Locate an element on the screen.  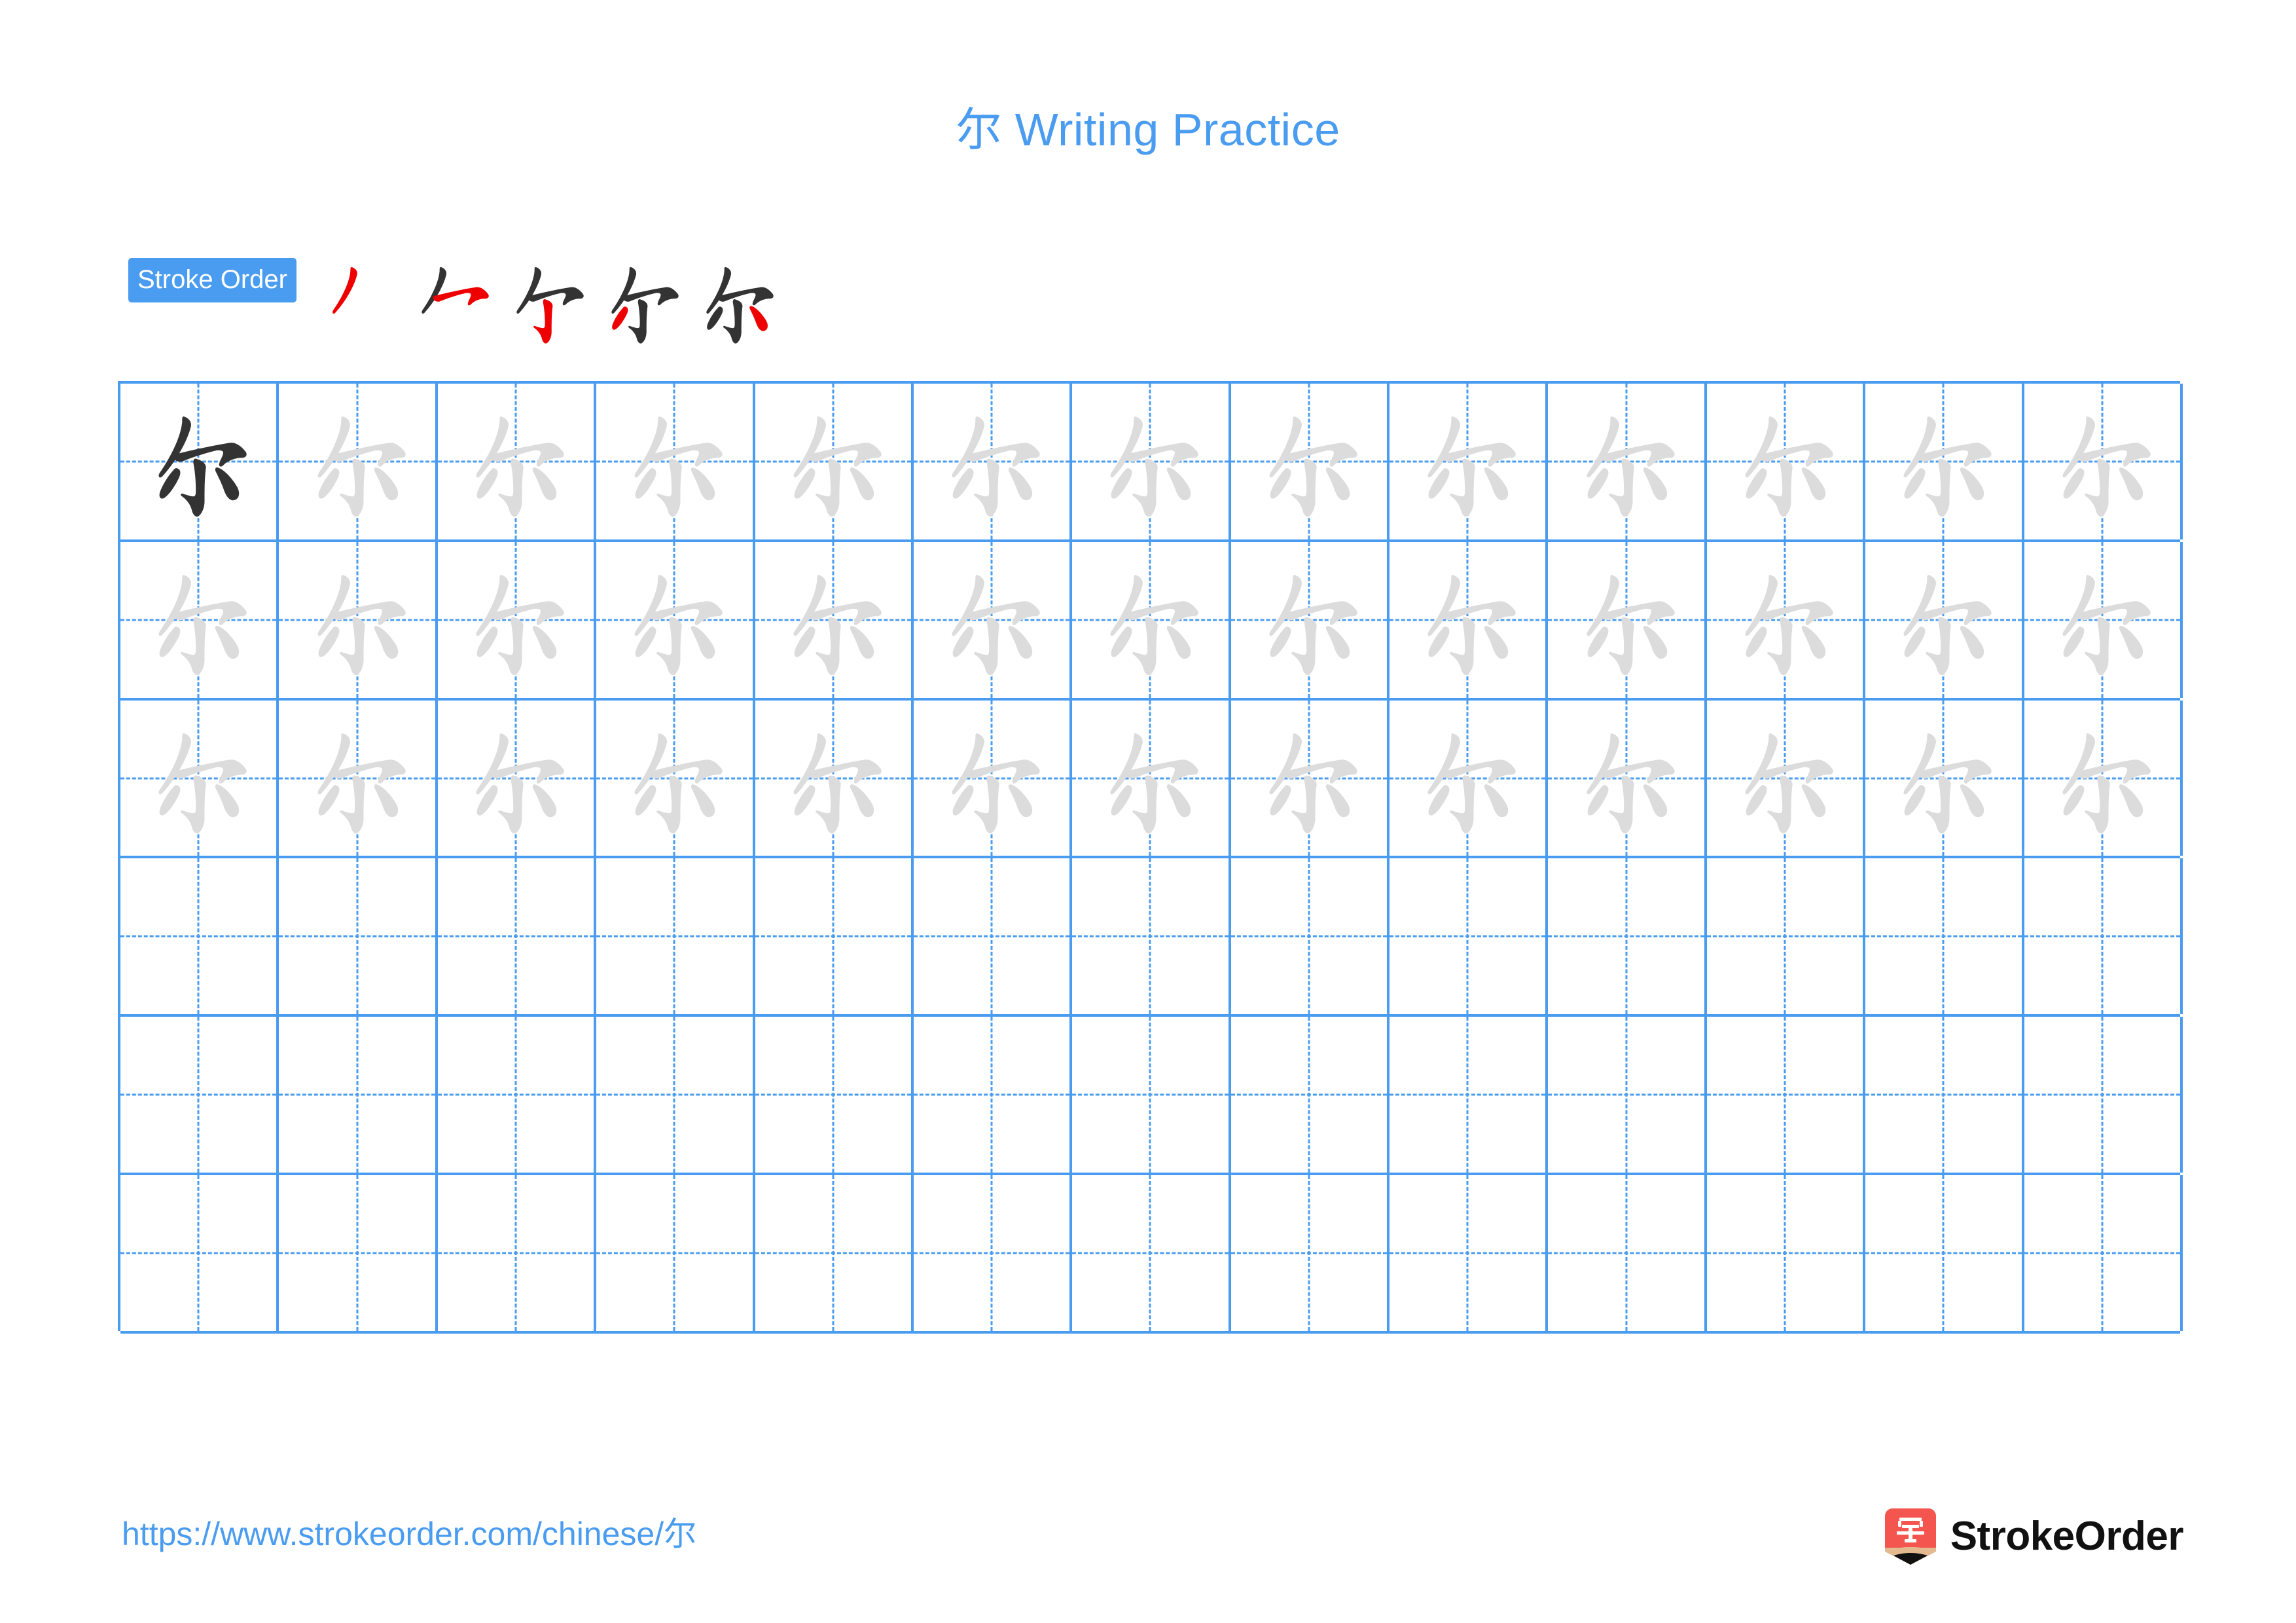
grid-row is located at coordinates (1151, 1096).